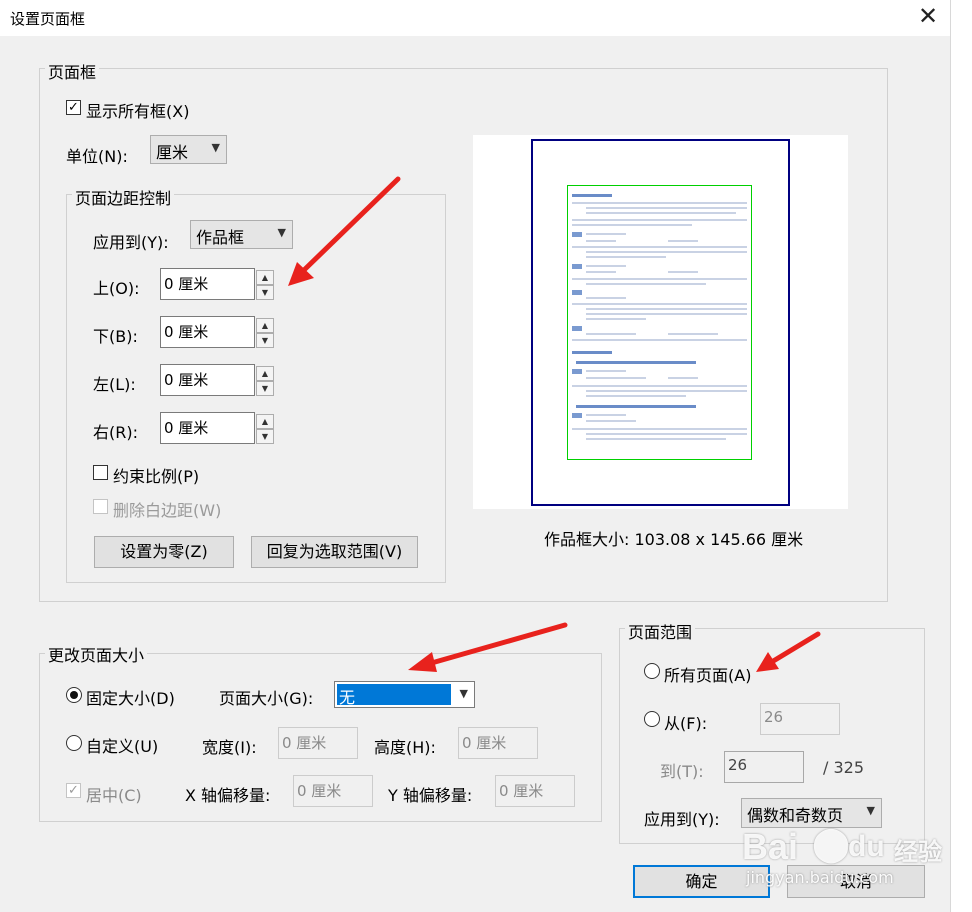 Image resolution: width=972 pixels, height=912 pixels. Describe the element at coordinates (770, 846) in the screenshot. I see `baidu-logo-text: Bai` at that location.